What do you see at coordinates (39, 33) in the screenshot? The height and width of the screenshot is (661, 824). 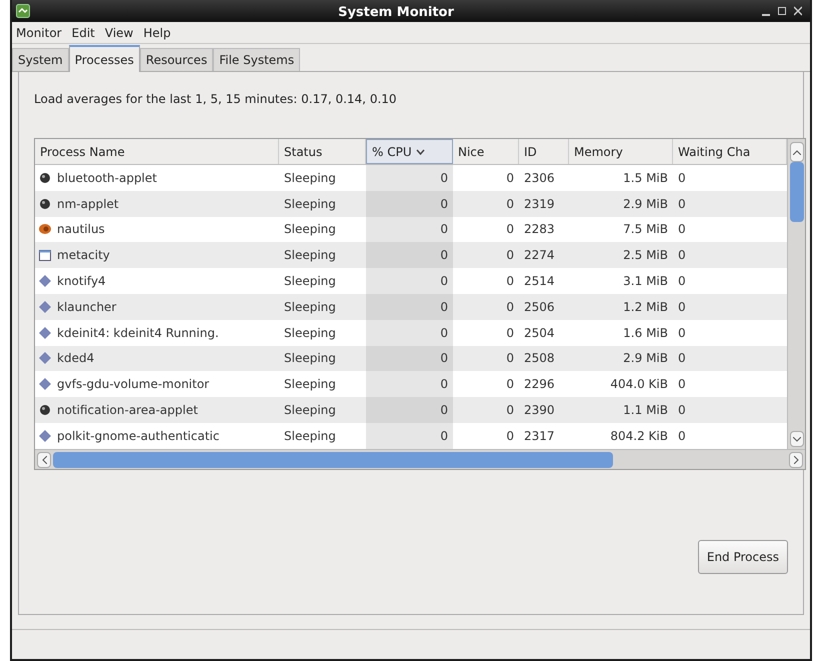 I see `menu-item: Monitor` at bounding box center [39, 33].